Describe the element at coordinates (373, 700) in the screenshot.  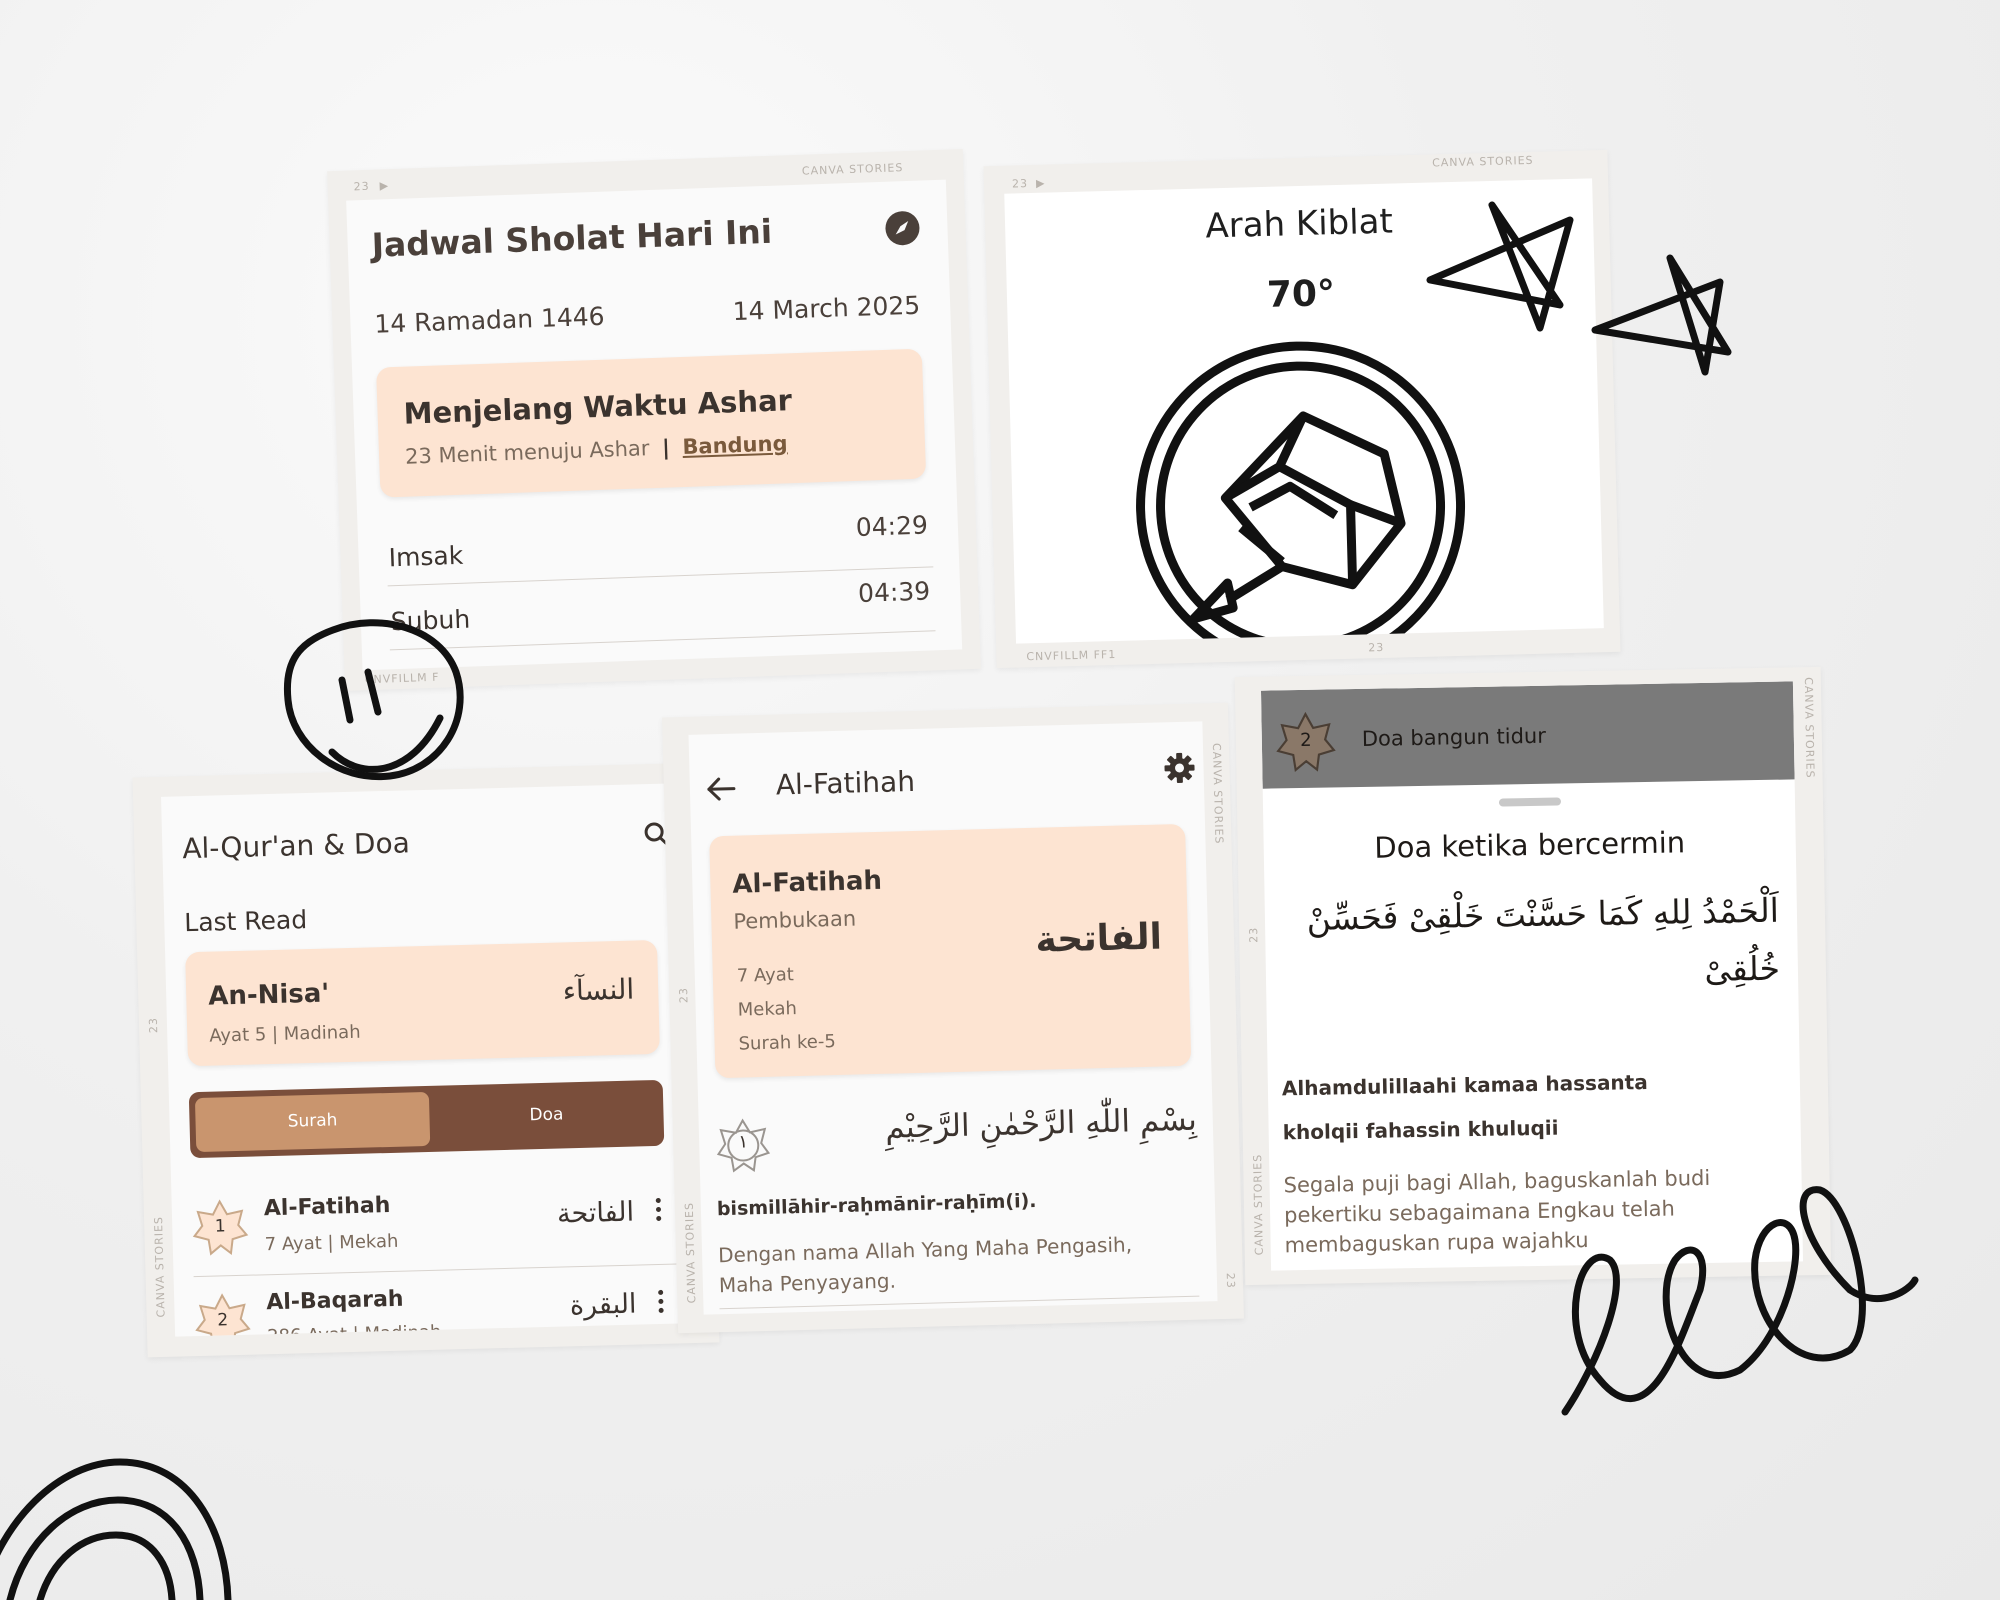
I see `smiley-doodle-icon` at that location.